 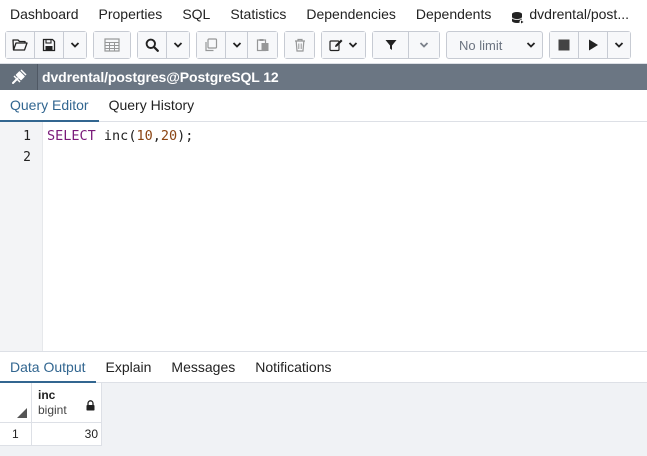 What do you see at coordinates (22, 413) in the screenshot?
I see `corner-triangle-icon` at bounding box center [22, 413].